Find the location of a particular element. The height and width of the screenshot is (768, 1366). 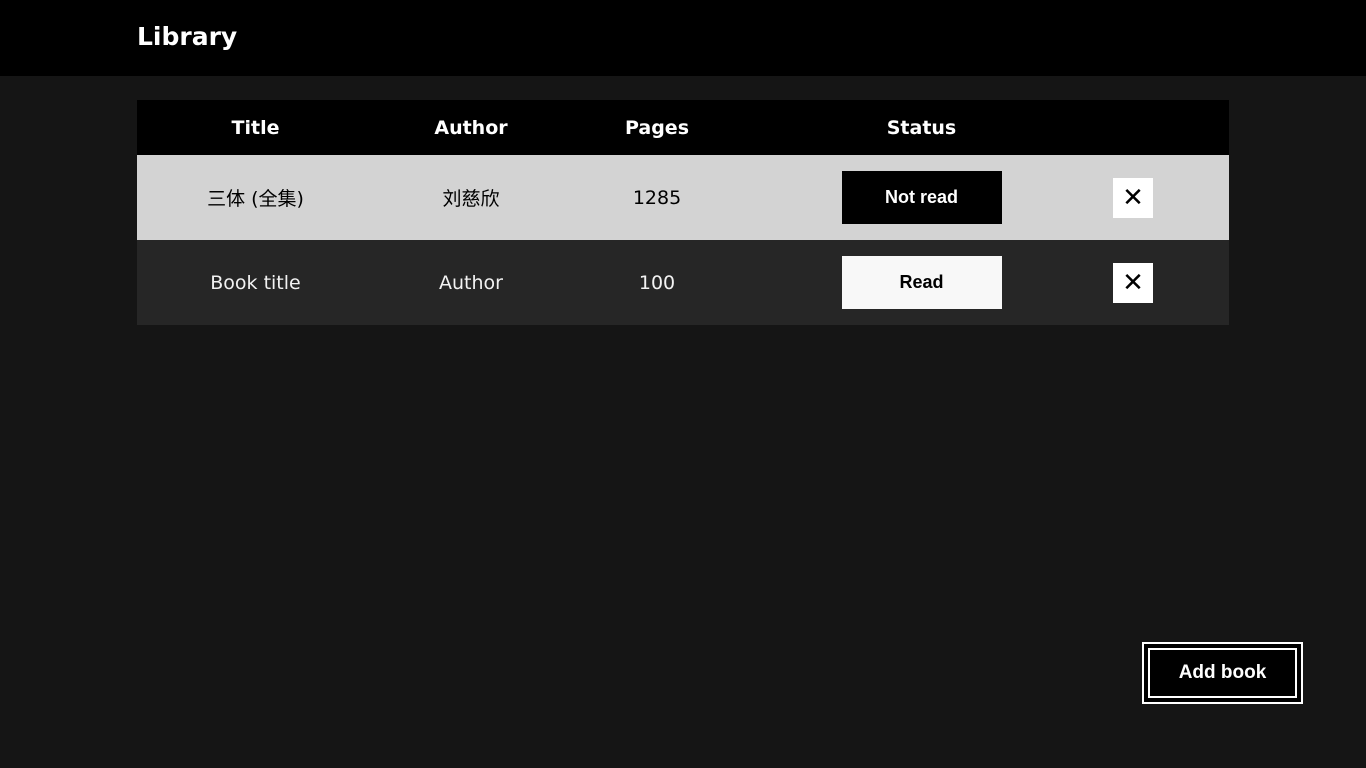

top-bar: Library is located at coordinates (683, 38).